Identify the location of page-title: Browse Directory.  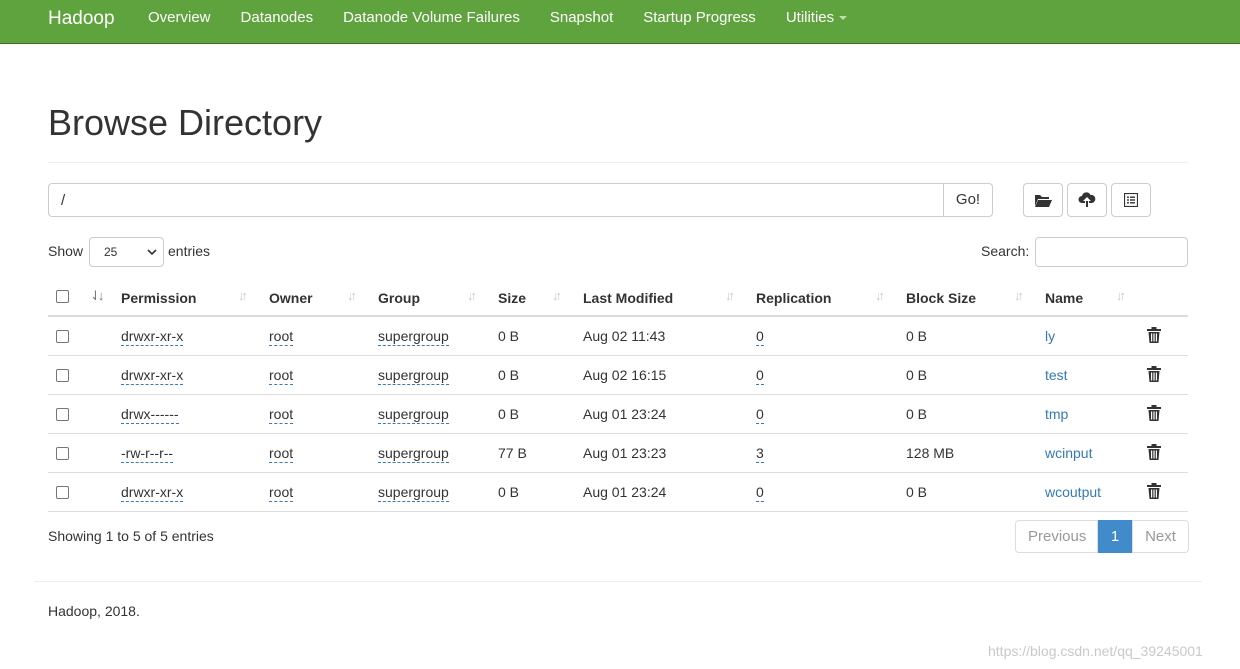
(185, 122).